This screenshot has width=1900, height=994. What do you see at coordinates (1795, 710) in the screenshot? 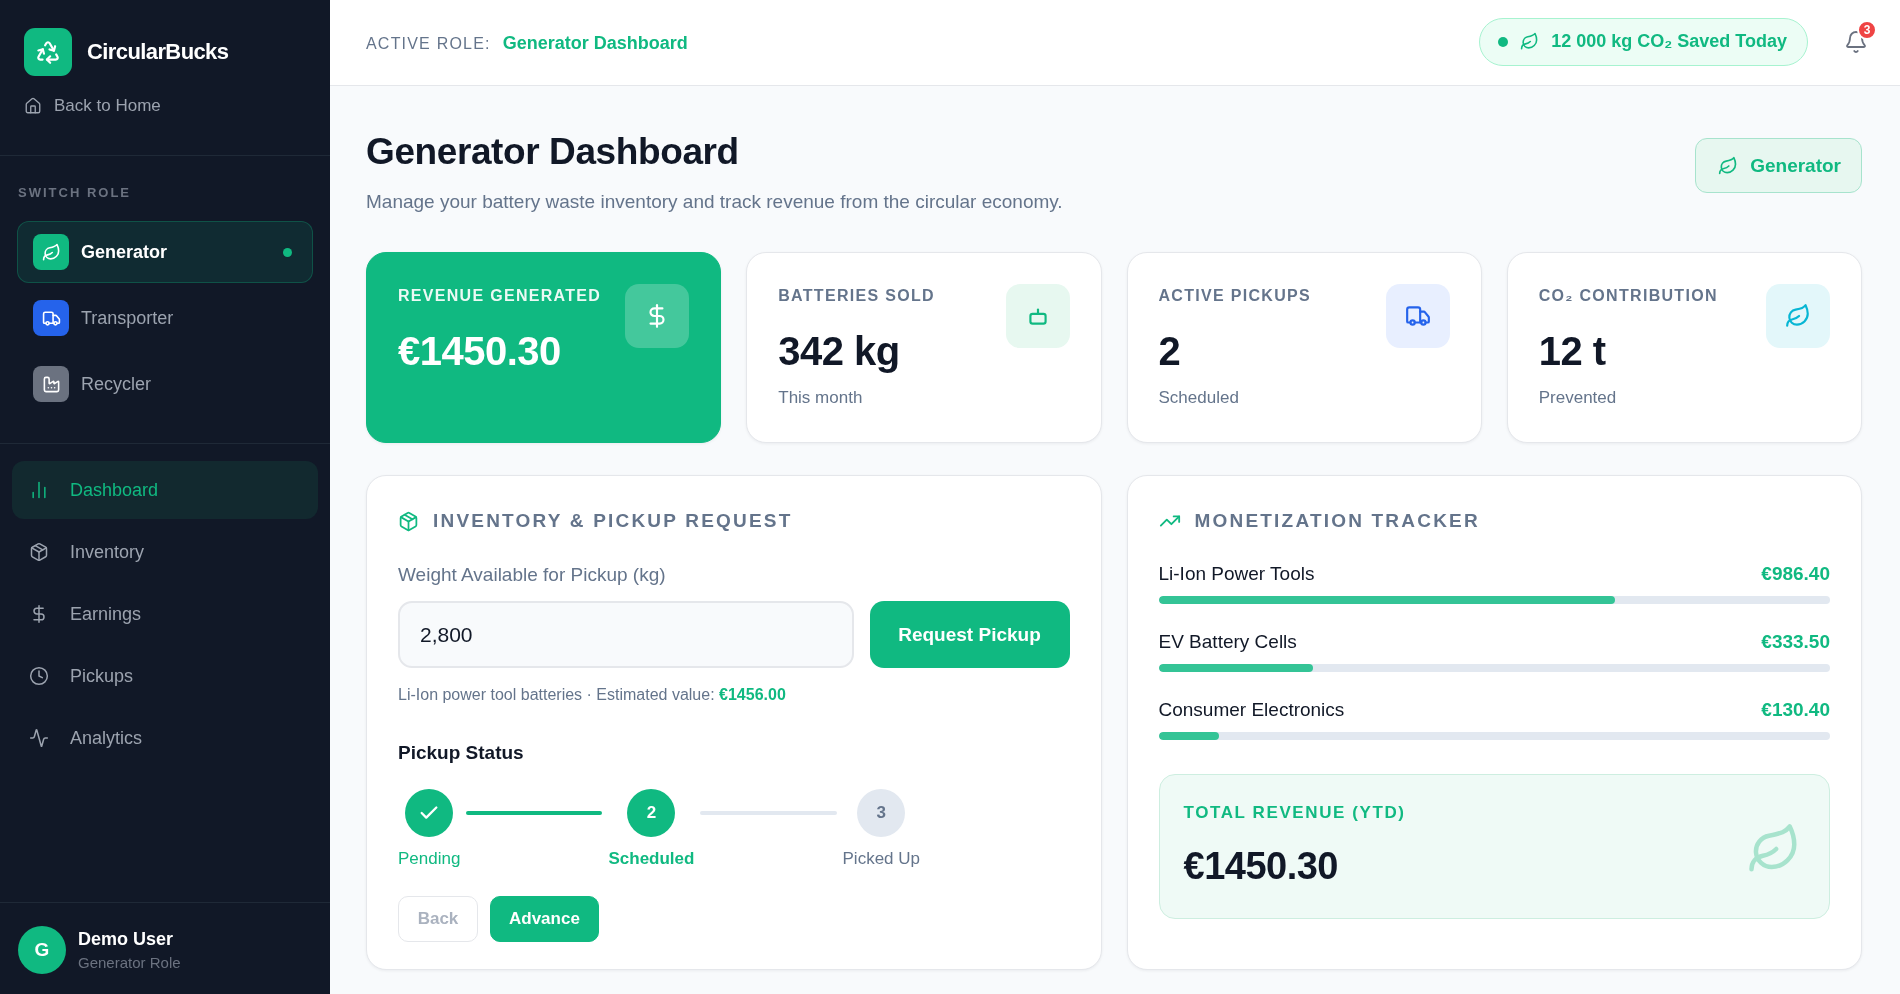
I see `category-value: €130.40` at bounding box center [1795, 710].